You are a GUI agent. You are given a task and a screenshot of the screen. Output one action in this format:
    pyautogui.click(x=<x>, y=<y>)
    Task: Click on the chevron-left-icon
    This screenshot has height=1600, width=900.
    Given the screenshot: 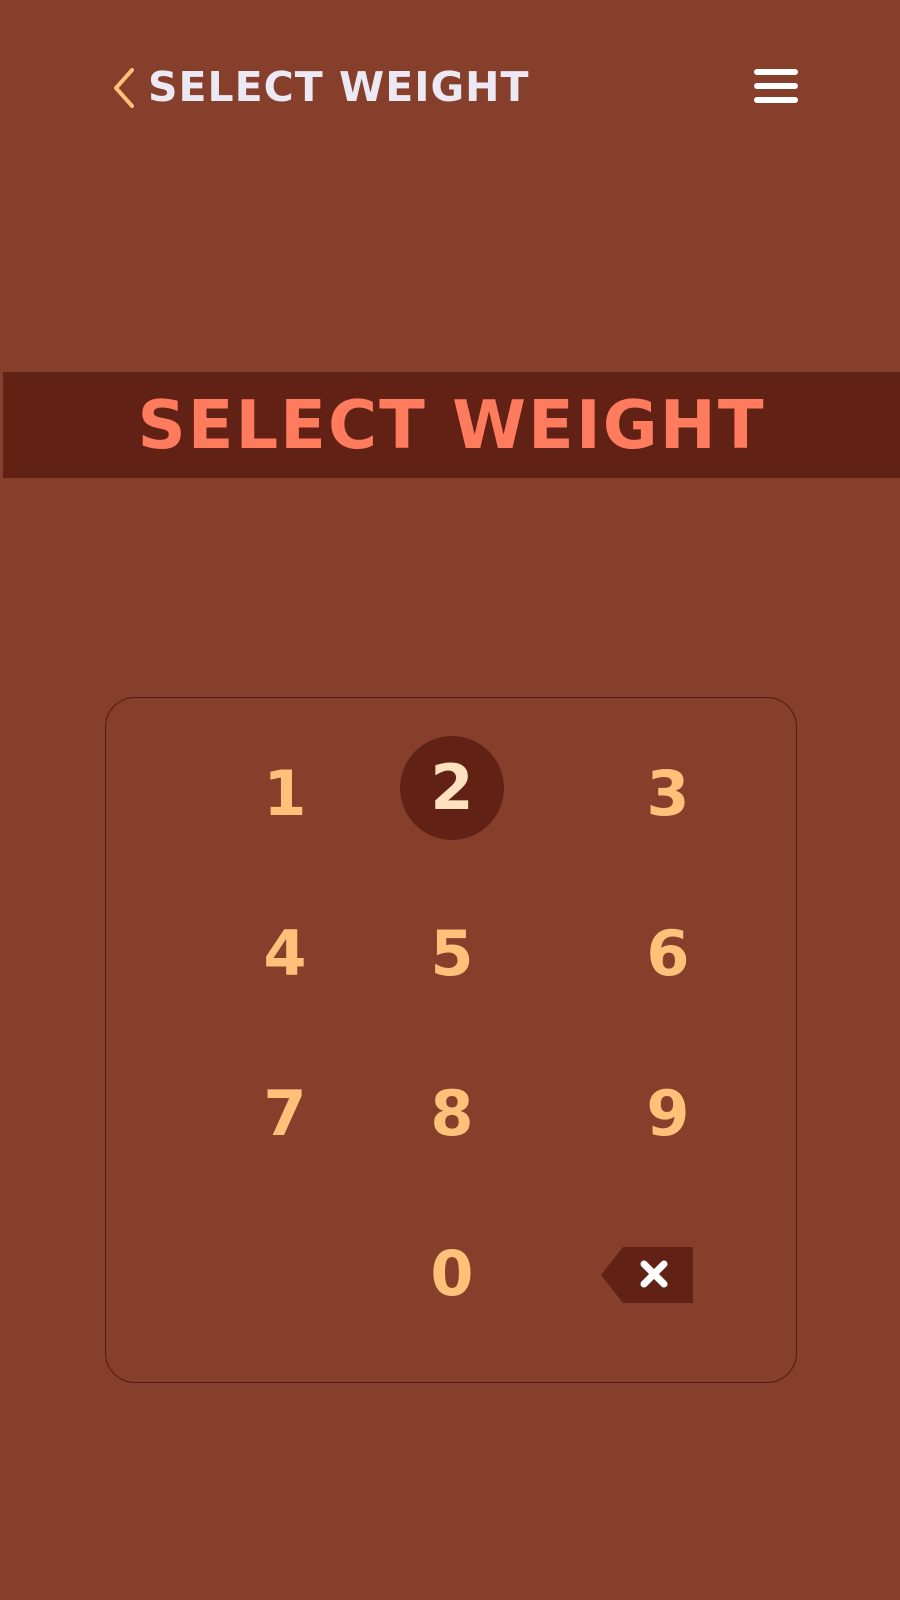 What is the action you would take?
    pyautogui.click(x=124, y=88)
    